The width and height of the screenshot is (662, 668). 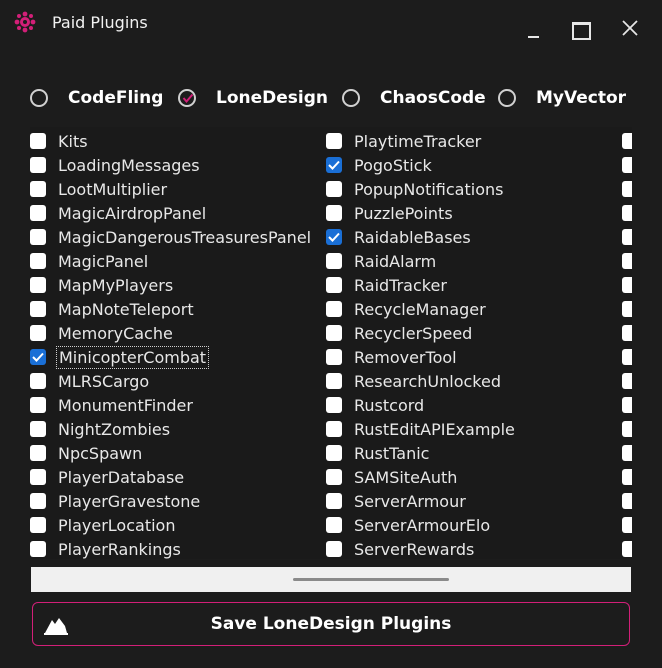 What do you see at coordinates (389, 213) in the screenshot?
I see `plugin-item: PuzzlePoints` at bounding box center [389, 213].